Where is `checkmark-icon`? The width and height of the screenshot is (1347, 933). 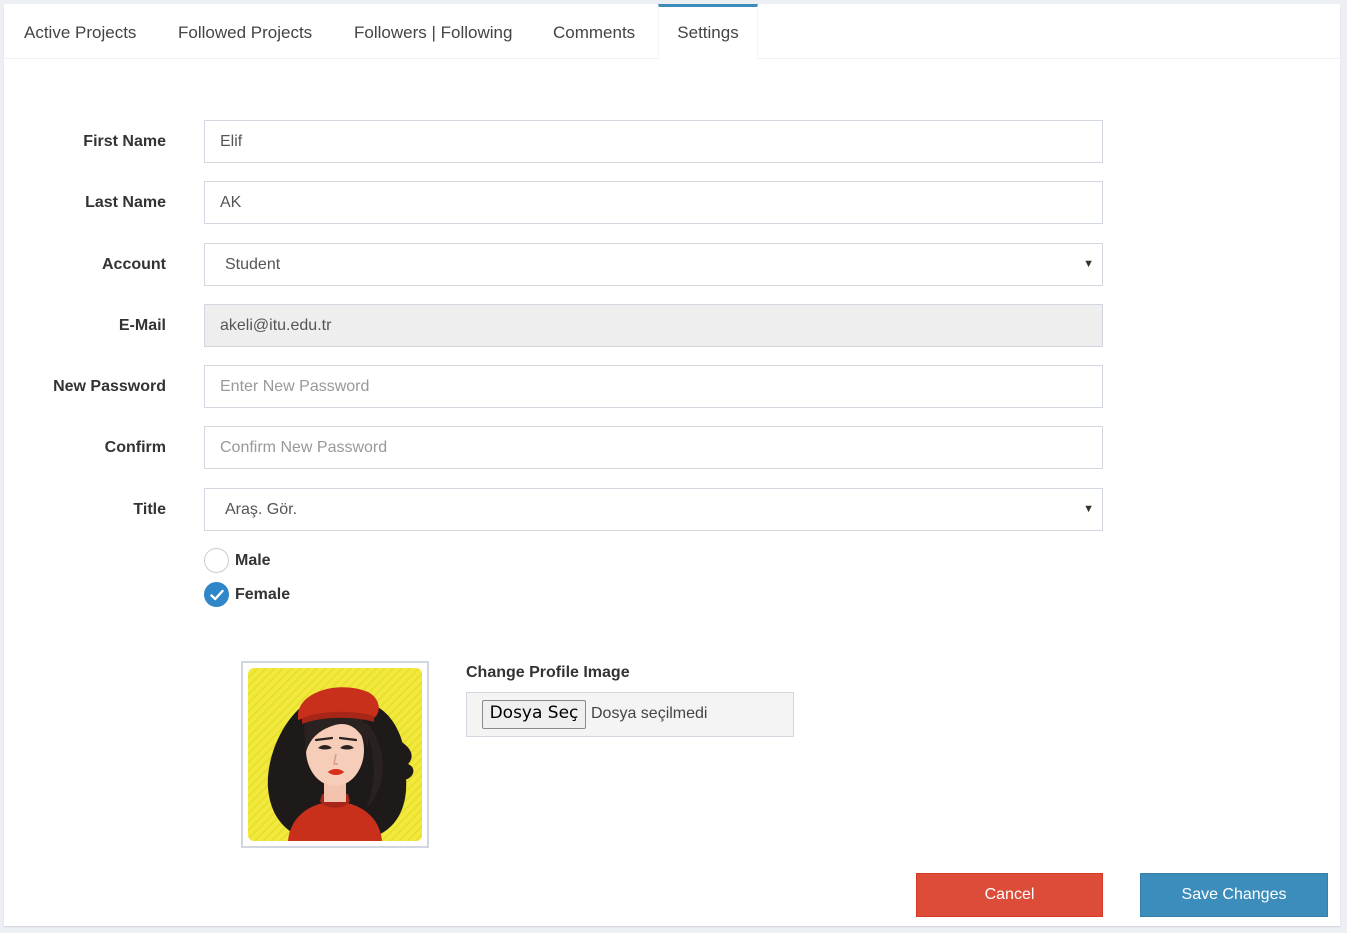
checkmark-icon is located at coordinates (217, 595).